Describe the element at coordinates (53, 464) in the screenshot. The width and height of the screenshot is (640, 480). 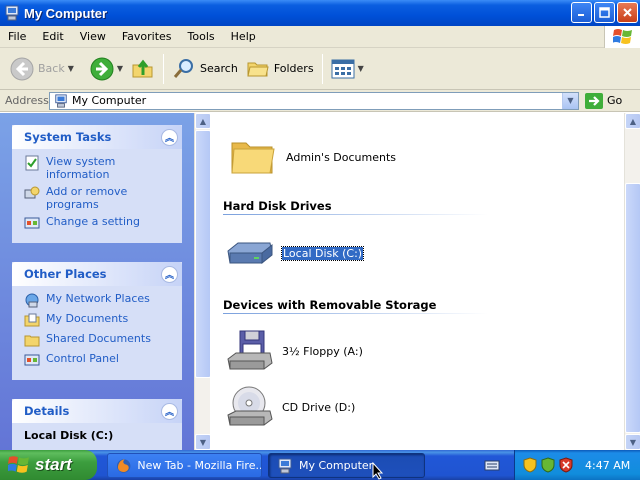
I see `start-label: start` at that location.